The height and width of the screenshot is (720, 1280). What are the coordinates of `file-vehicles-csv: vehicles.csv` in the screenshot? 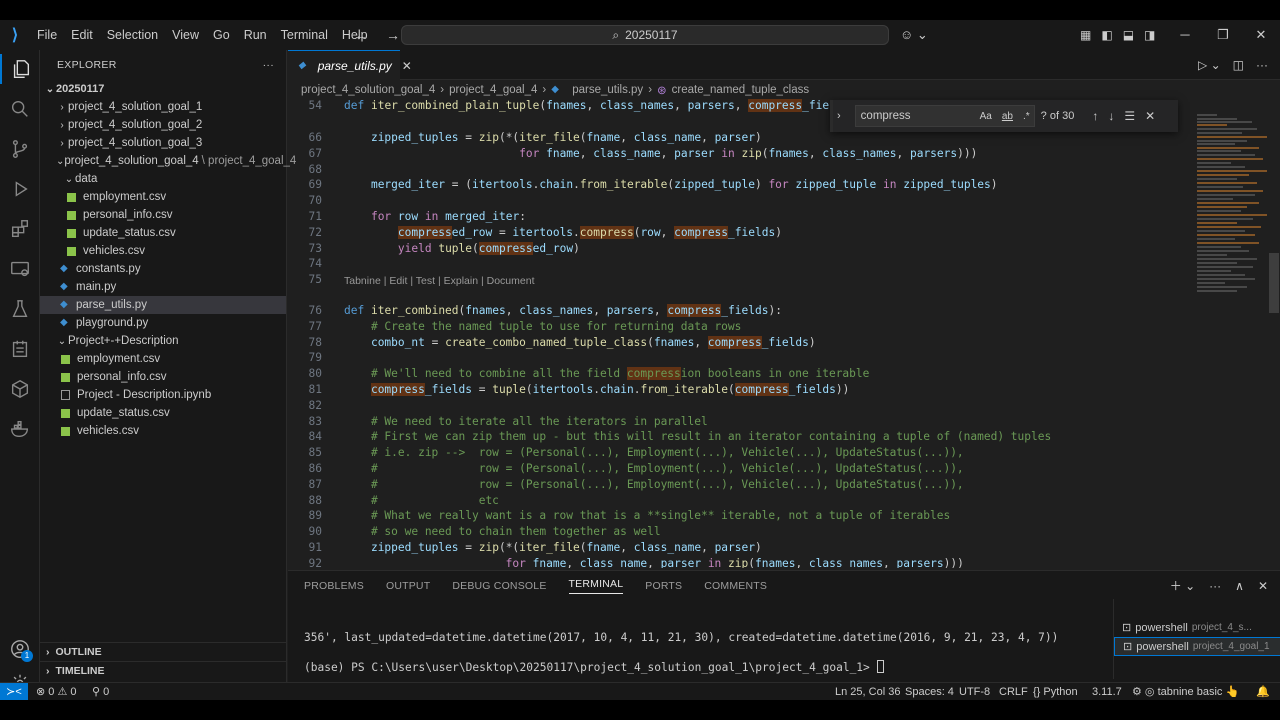 It's located at (163, 251).